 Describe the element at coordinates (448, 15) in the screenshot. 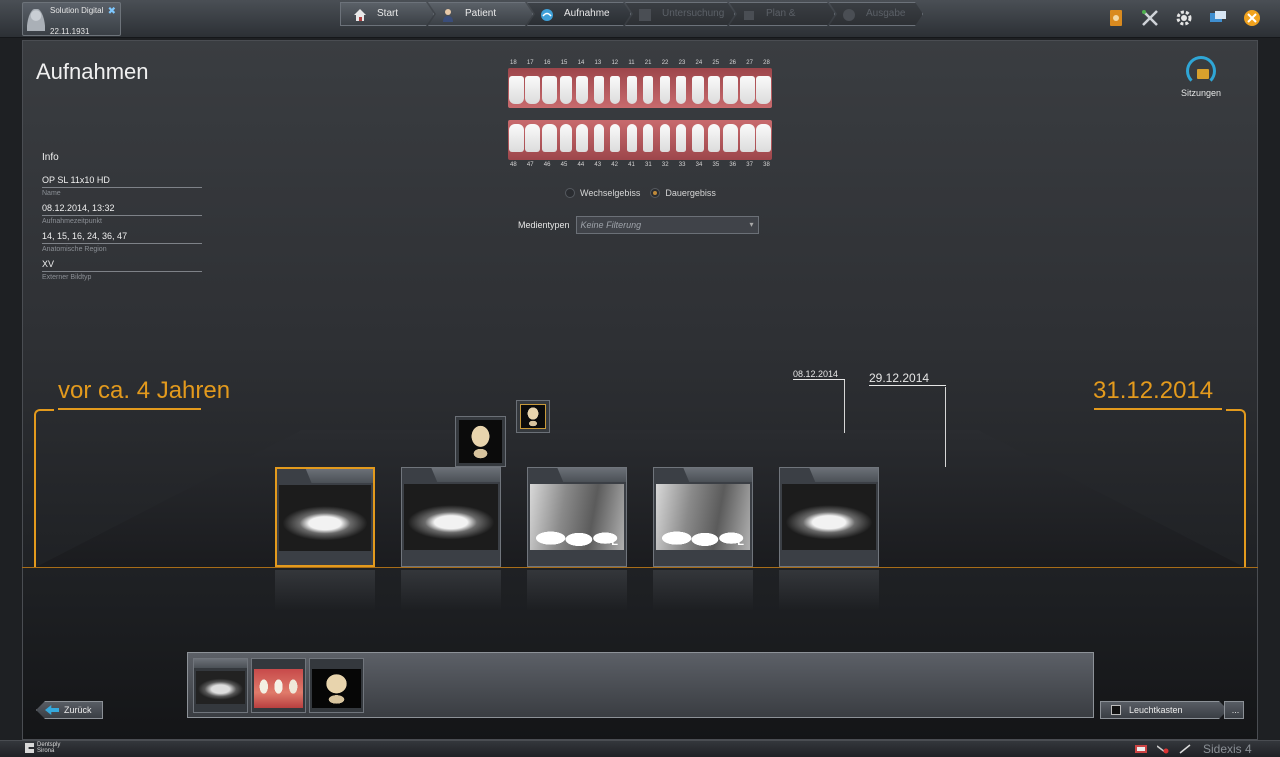

I see `person-icon` at that location.